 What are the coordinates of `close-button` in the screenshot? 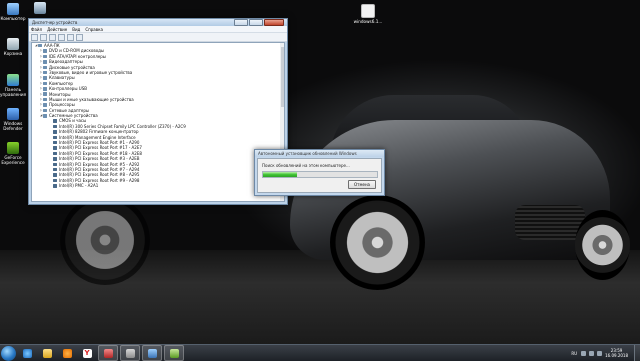 It's located at (274, 22).